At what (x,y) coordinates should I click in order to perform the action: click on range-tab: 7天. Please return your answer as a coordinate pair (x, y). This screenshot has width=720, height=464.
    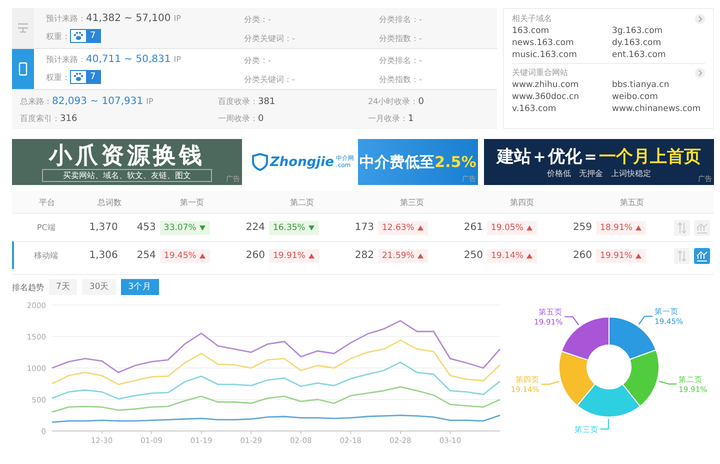
    Looking at the image, I should click on (63, 287).